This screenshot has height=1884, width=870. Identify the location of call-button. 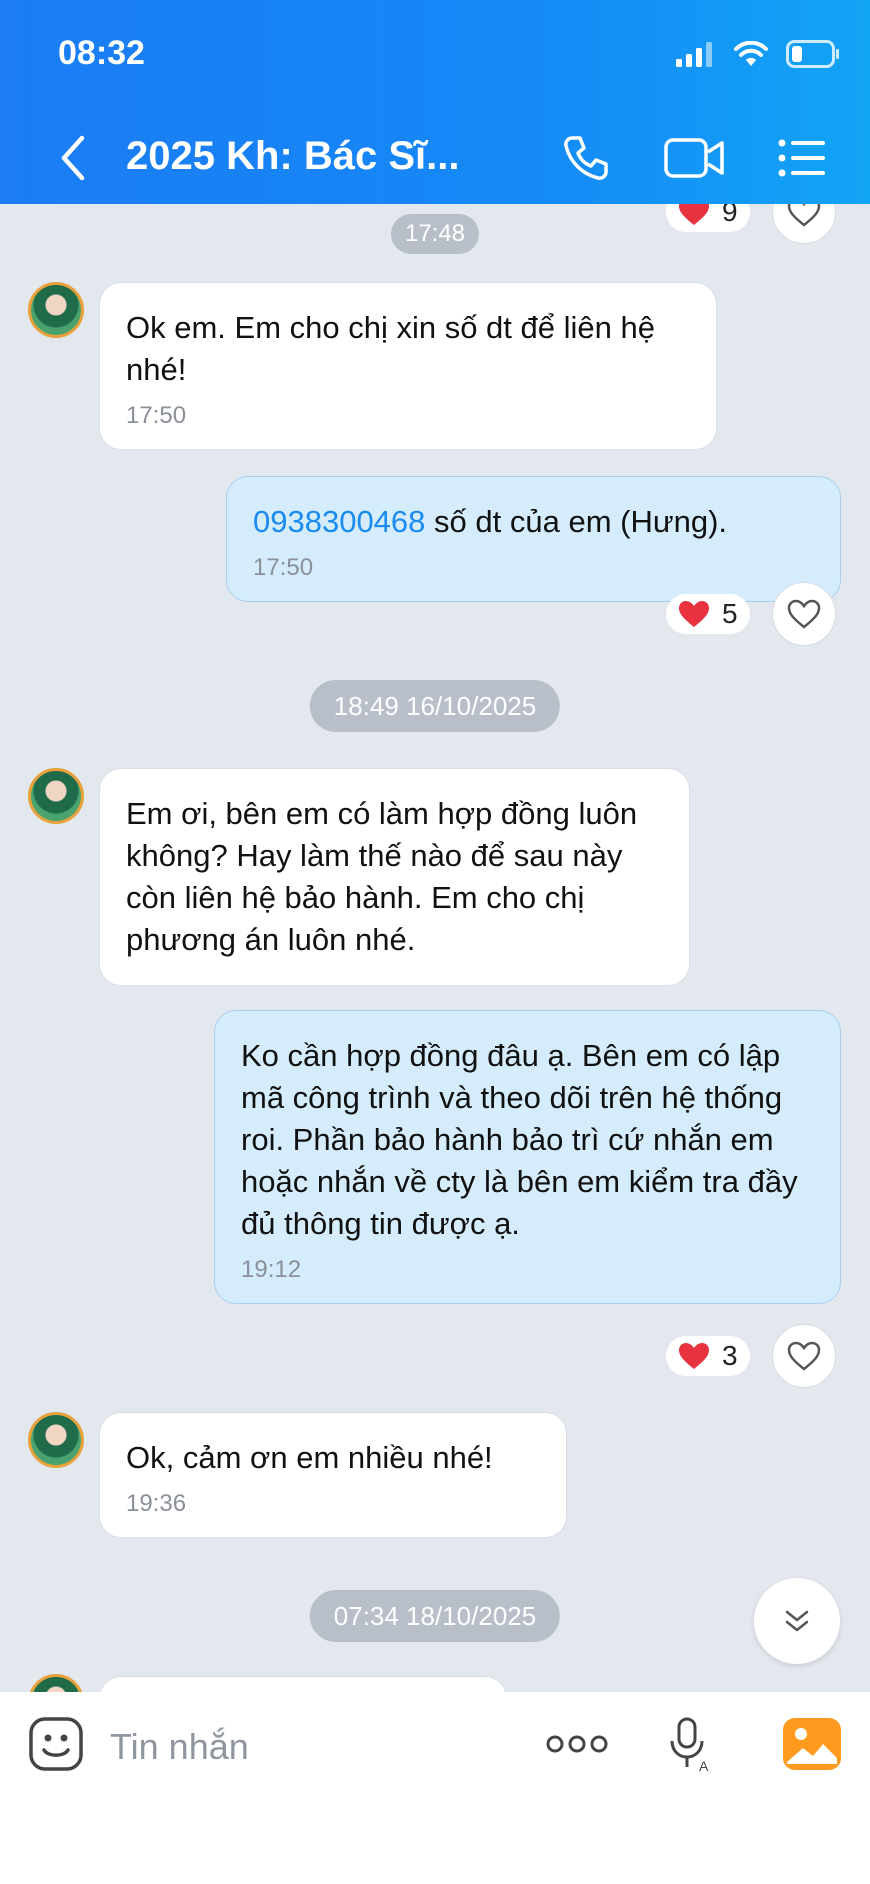
(586, 158).